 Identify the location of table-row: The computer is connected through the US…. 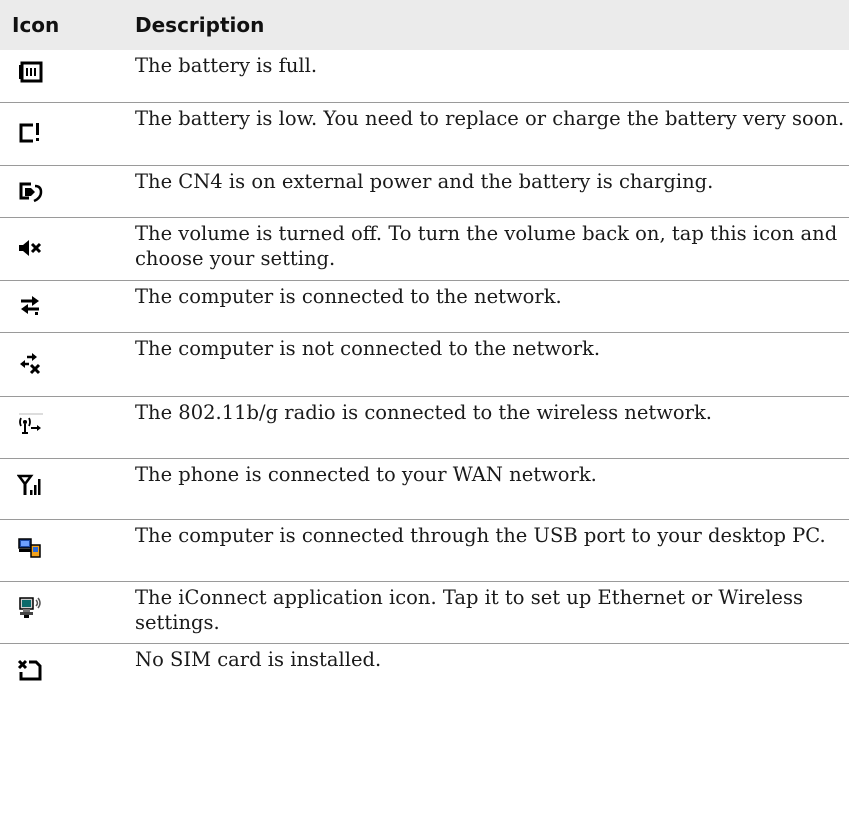
(424, 551).